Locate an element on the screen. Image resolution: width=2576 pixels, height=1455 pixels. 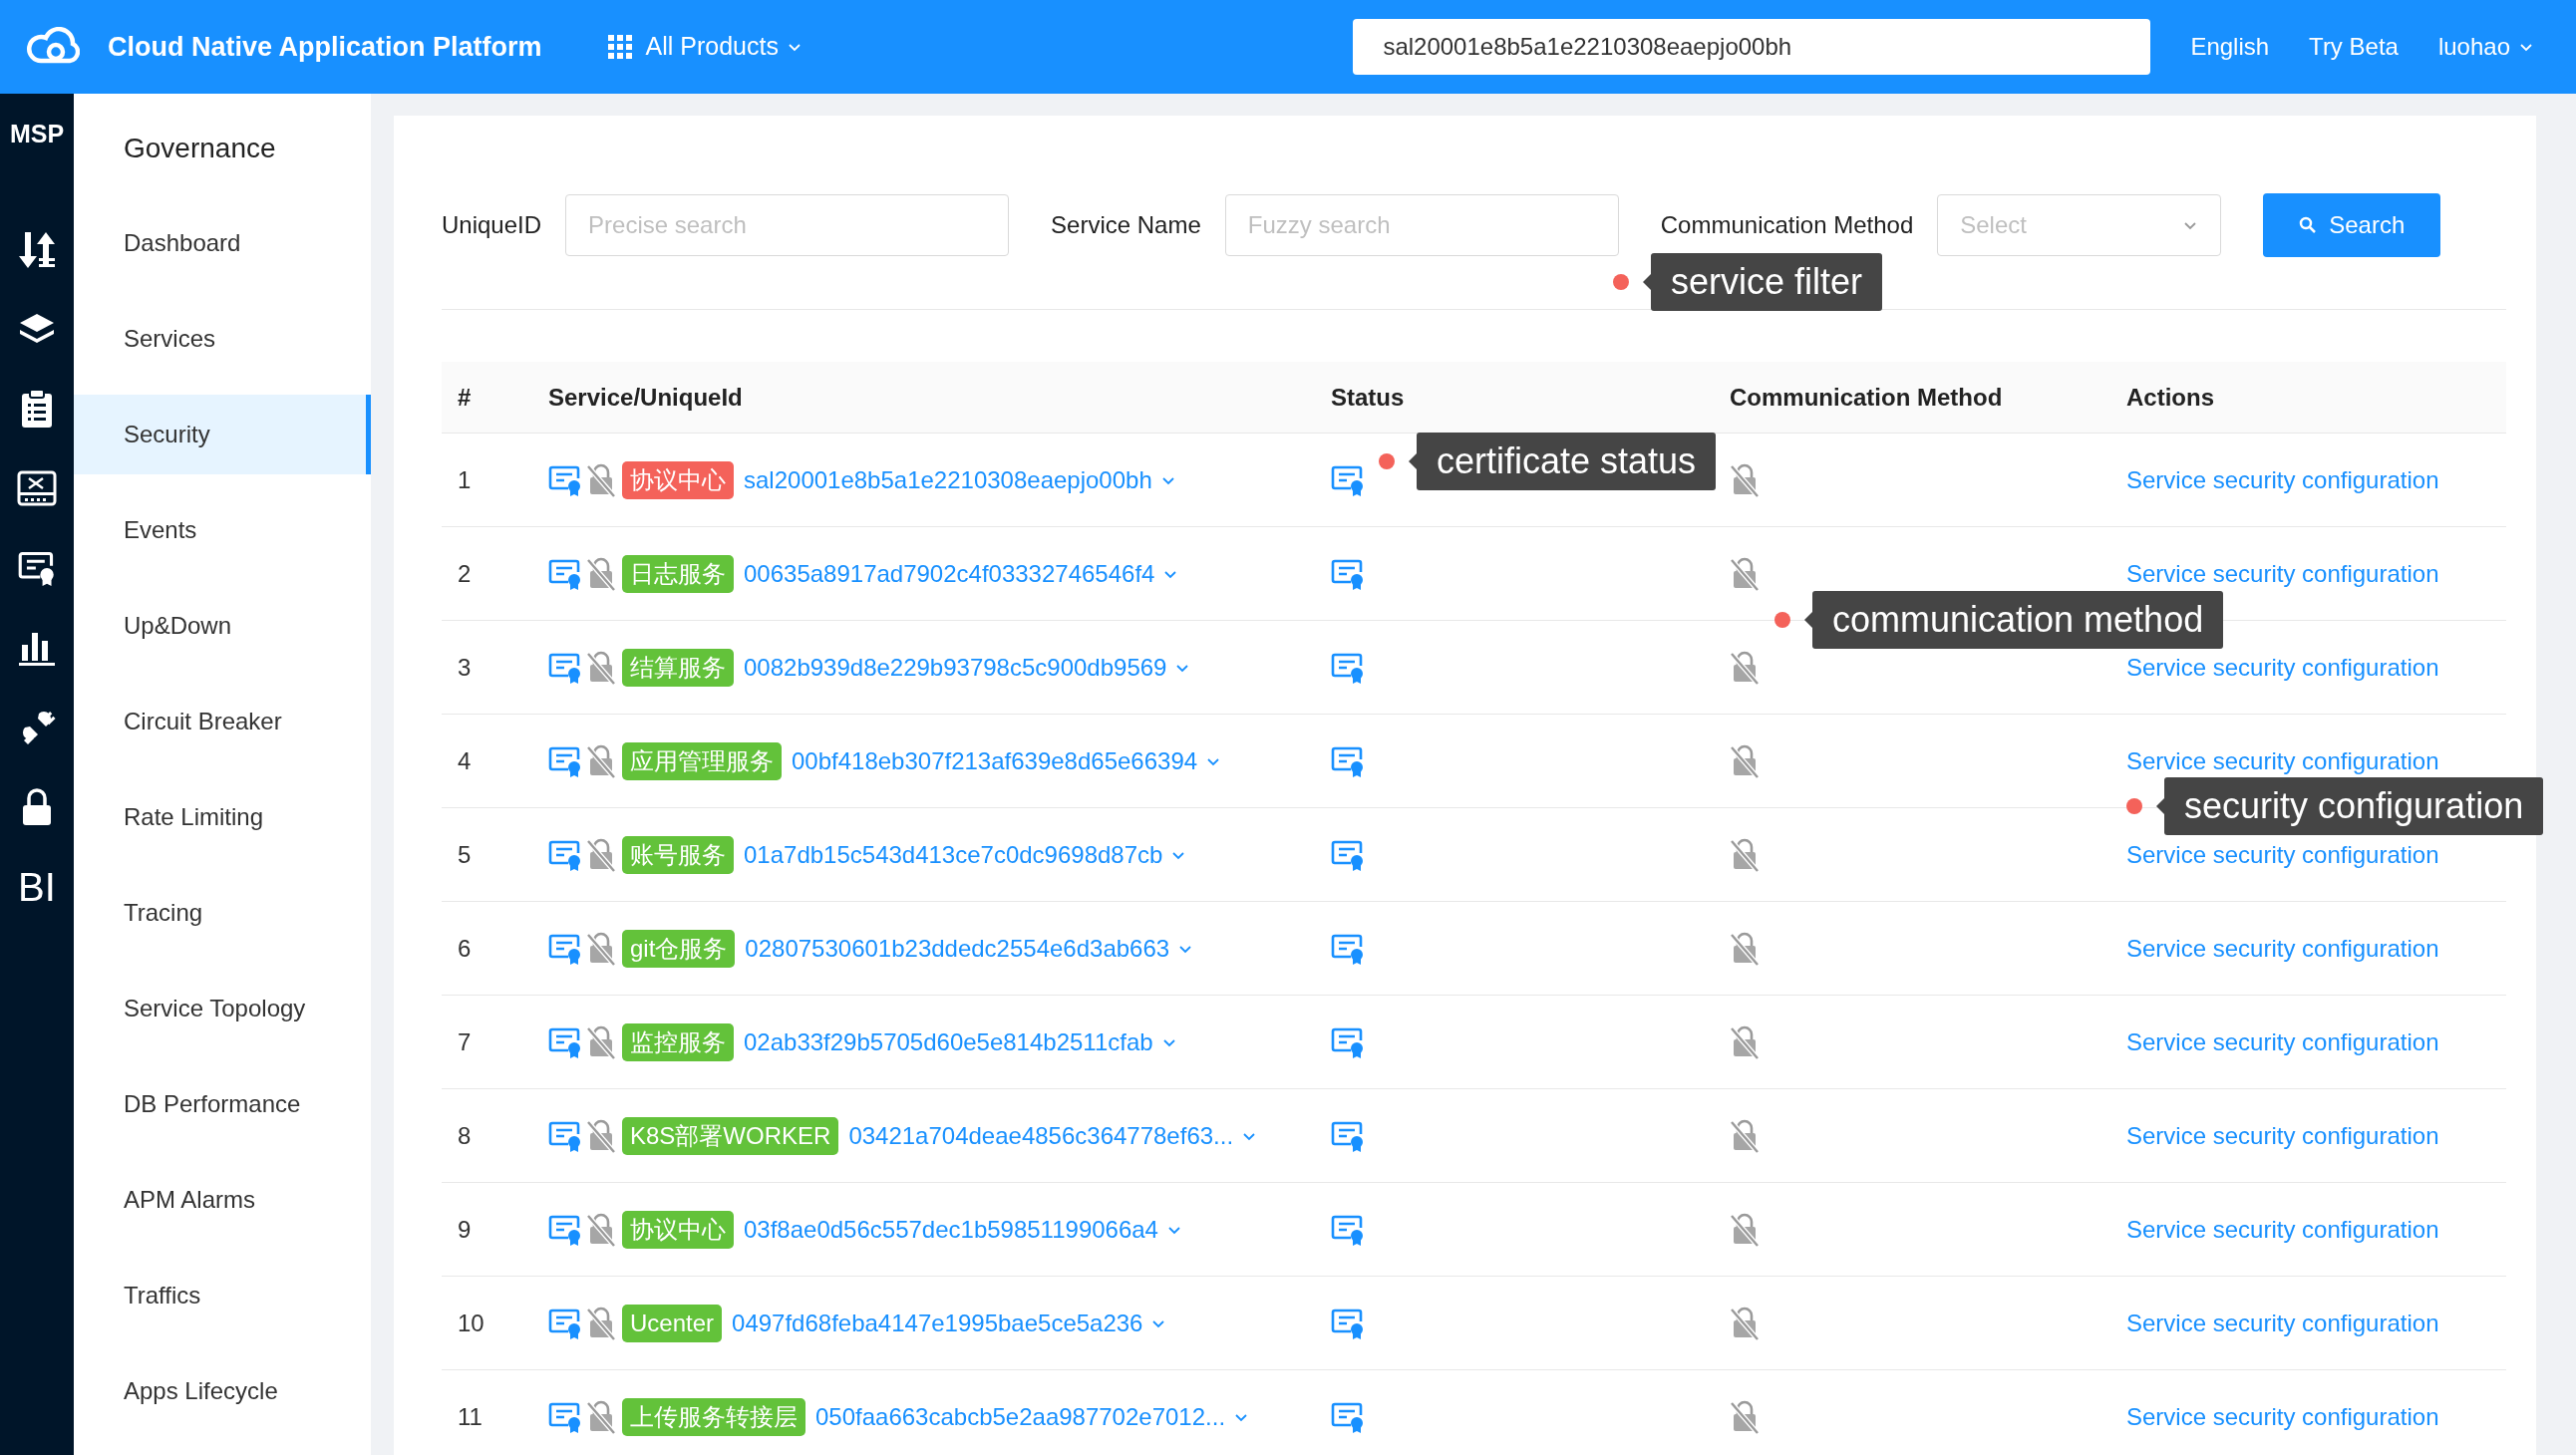
switch-panel-icon is located at coordinates (37, 487).